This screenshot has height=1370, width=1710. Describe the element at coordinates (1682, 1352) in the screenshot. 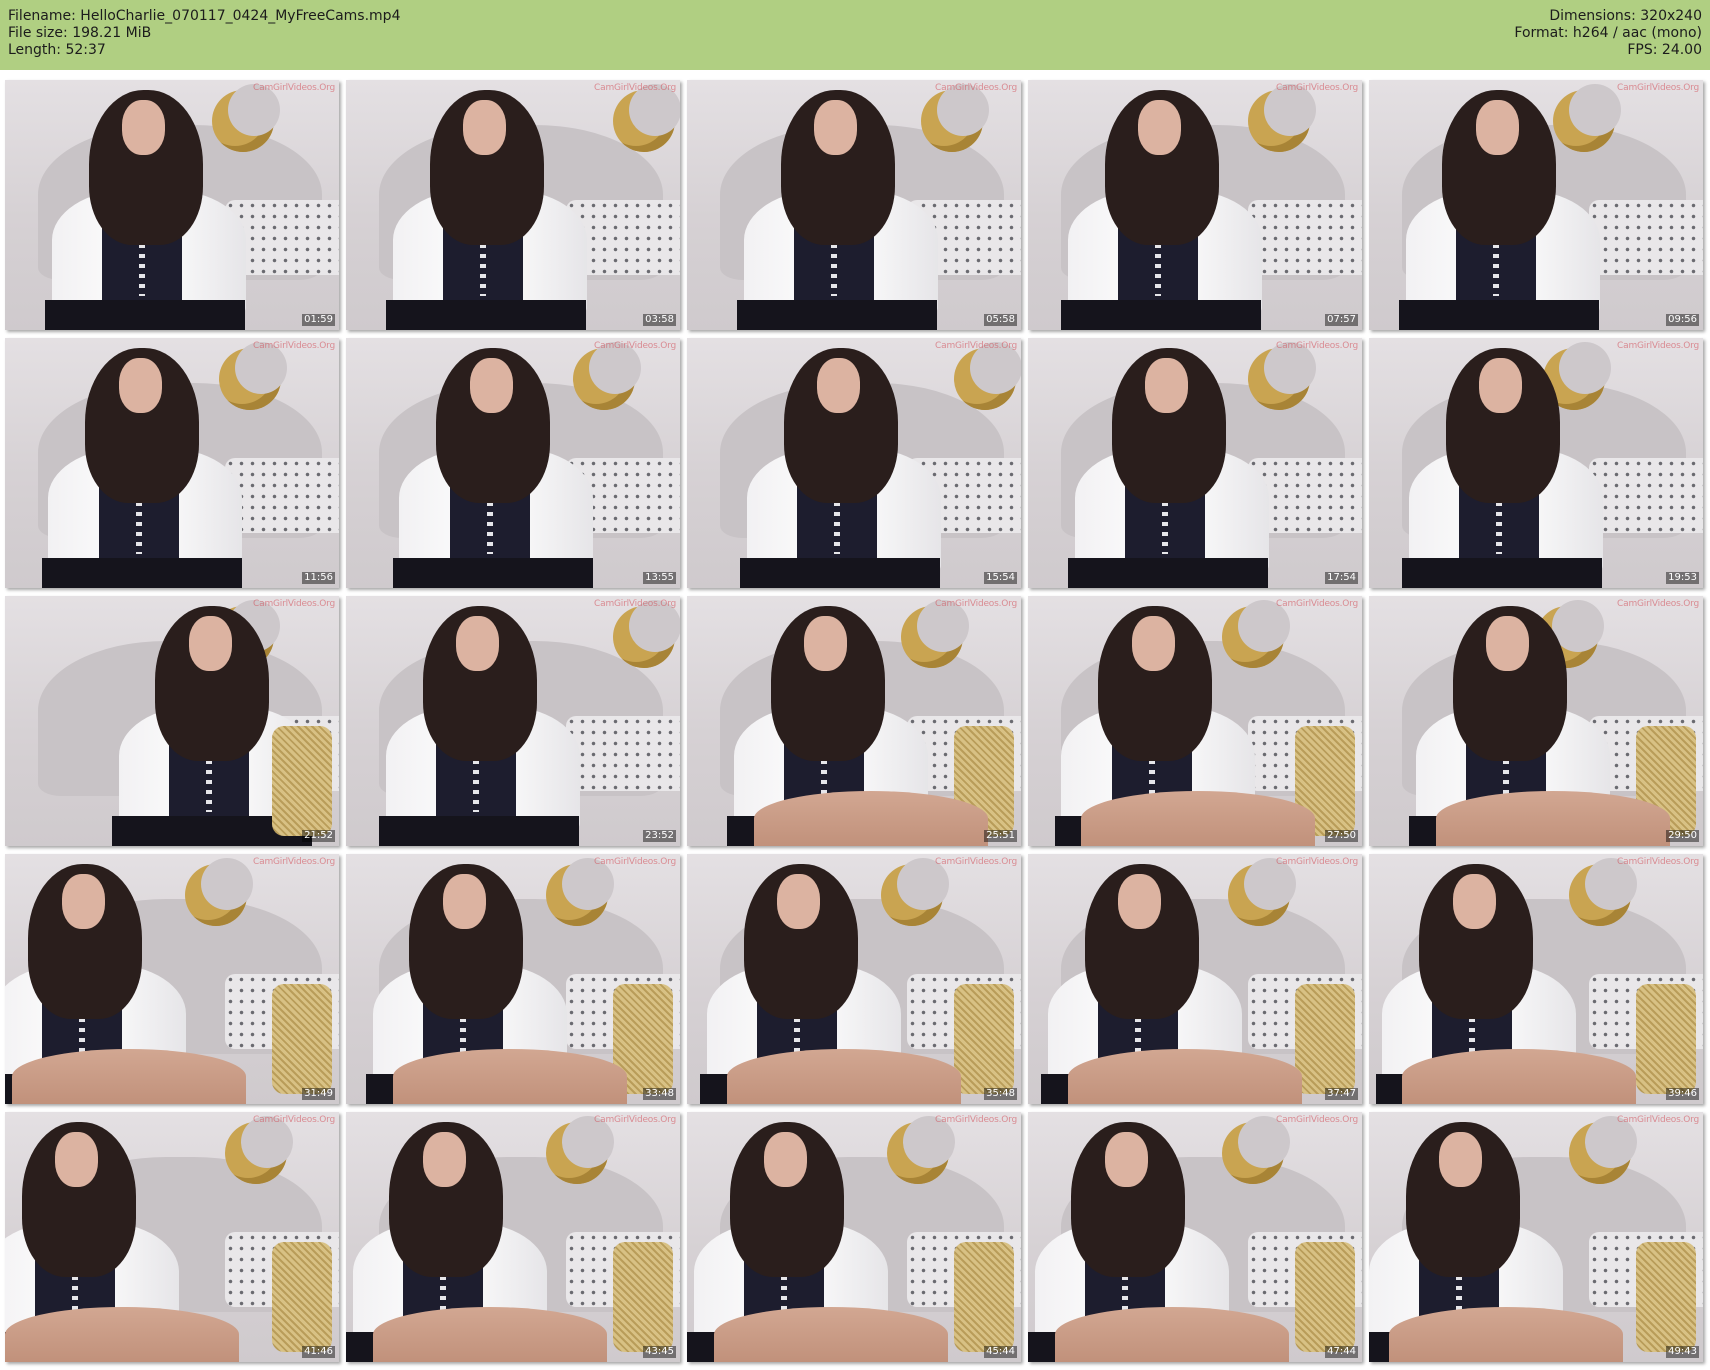

I see `timestamp-label: 49:43` at that location.